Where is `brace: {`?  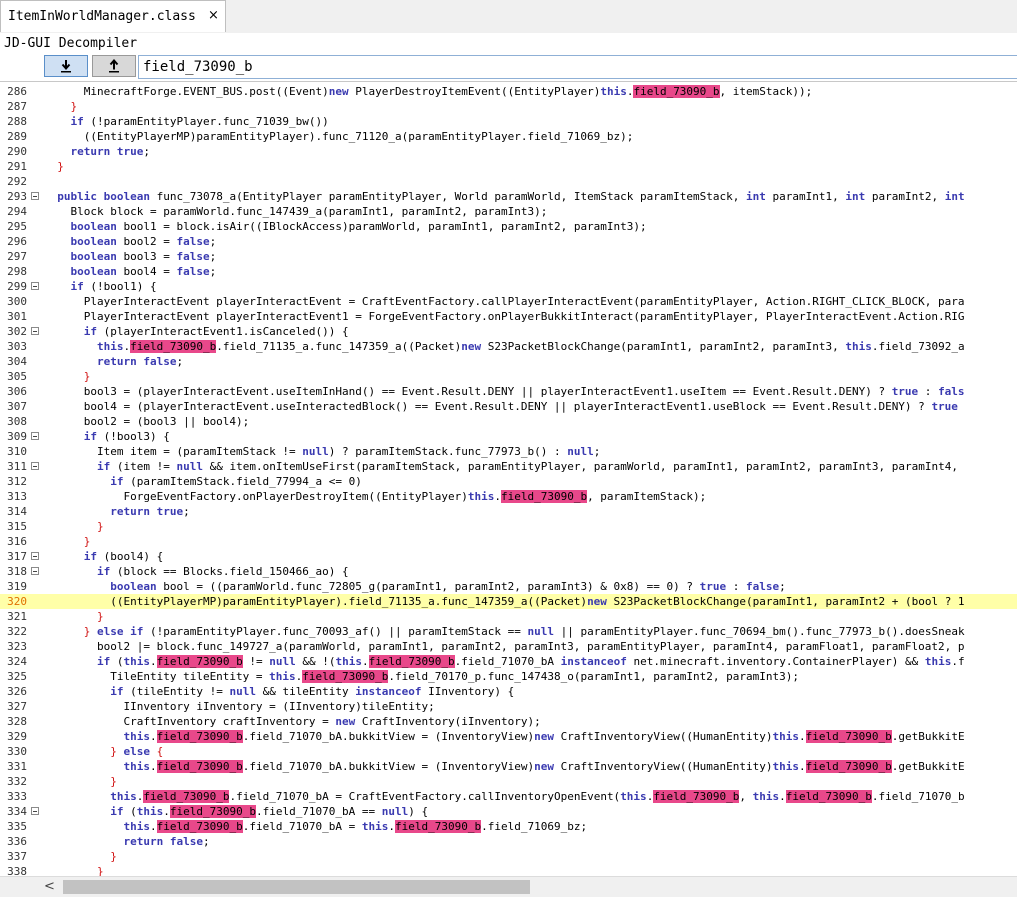
brace: { is located at coordinates (156, 751).